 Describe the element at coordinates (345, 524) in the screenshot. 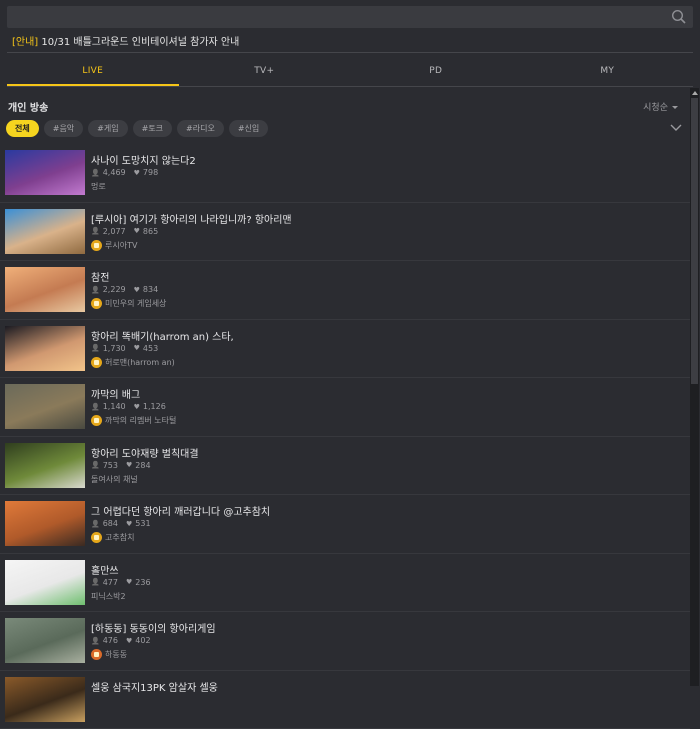

I see `stream-row: 그 어렵다던 항아리 깨러갑니다 @고추참치 👤684 ♥531고추참치` at that location.